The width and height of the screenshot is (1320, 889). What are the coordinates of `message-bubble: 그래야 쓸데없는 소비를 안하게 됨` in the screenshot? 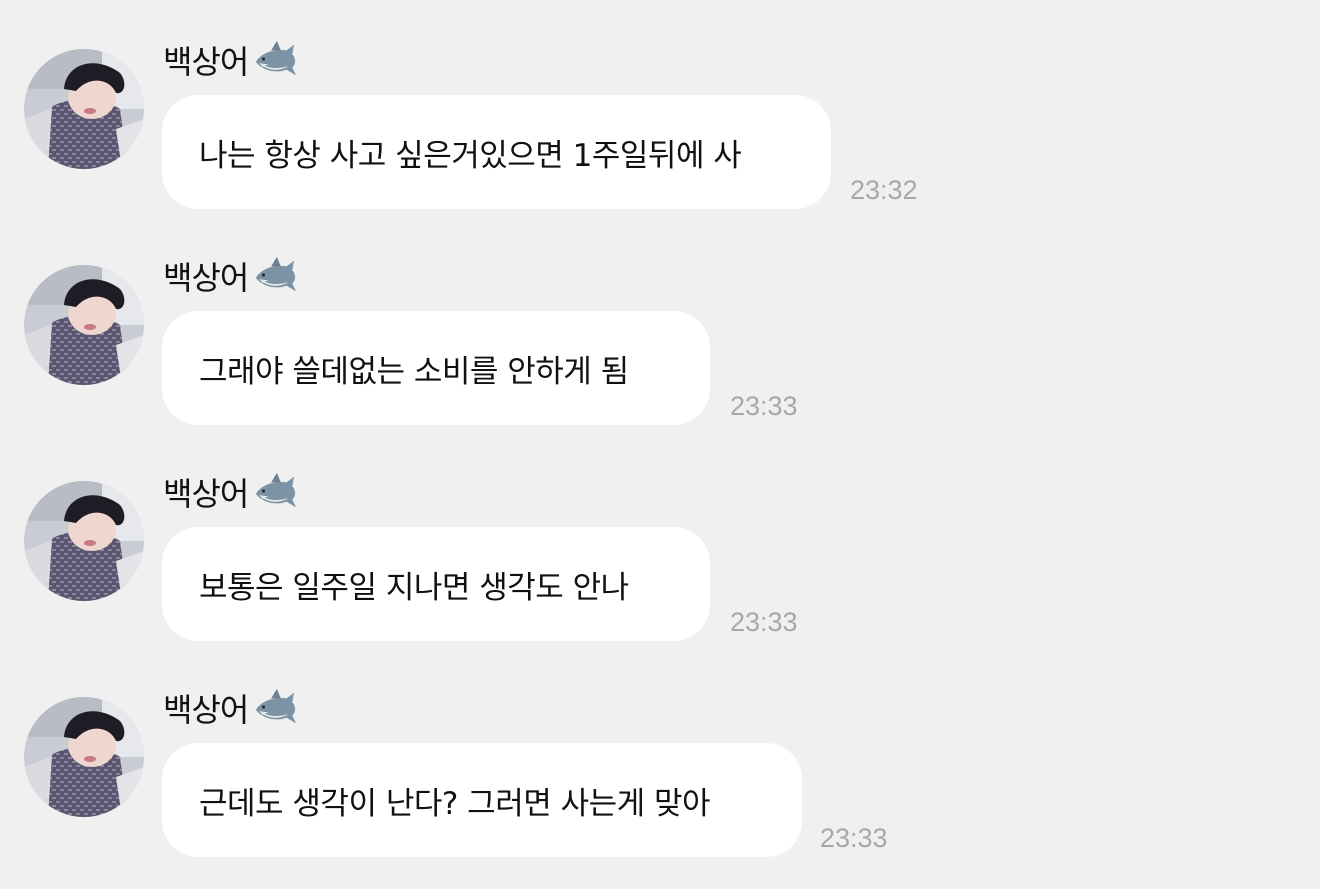 It's located at (436, 368).